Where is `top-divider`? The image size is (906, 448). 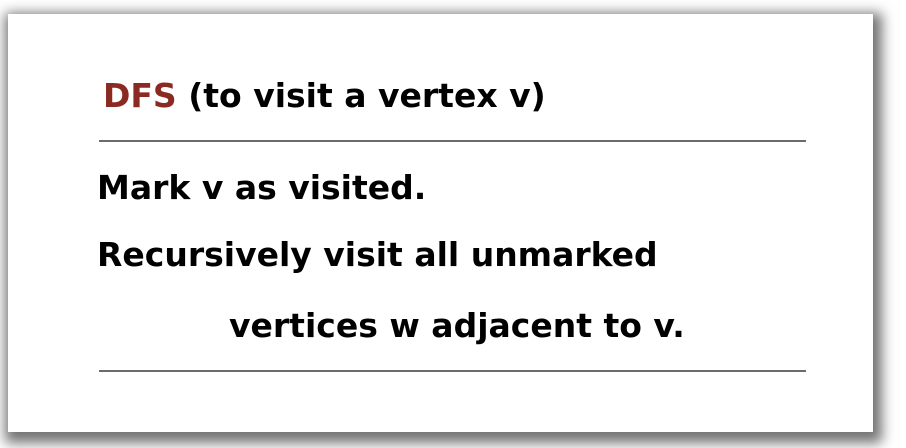 top-divider is located at coordinates (452, 141).